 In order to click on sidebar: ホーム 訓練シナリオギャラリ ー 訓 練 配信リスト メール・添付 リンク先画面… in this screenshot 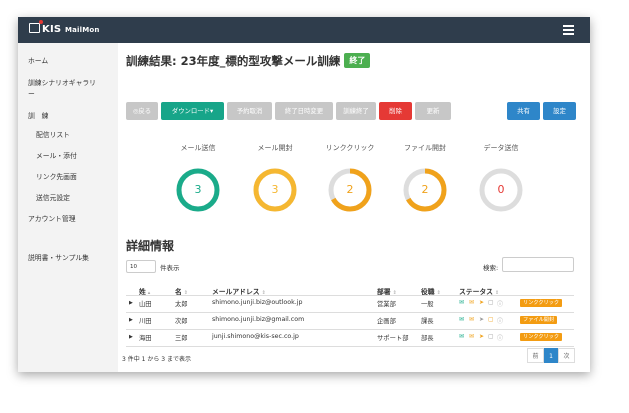, I will do `click(68, 207)`.